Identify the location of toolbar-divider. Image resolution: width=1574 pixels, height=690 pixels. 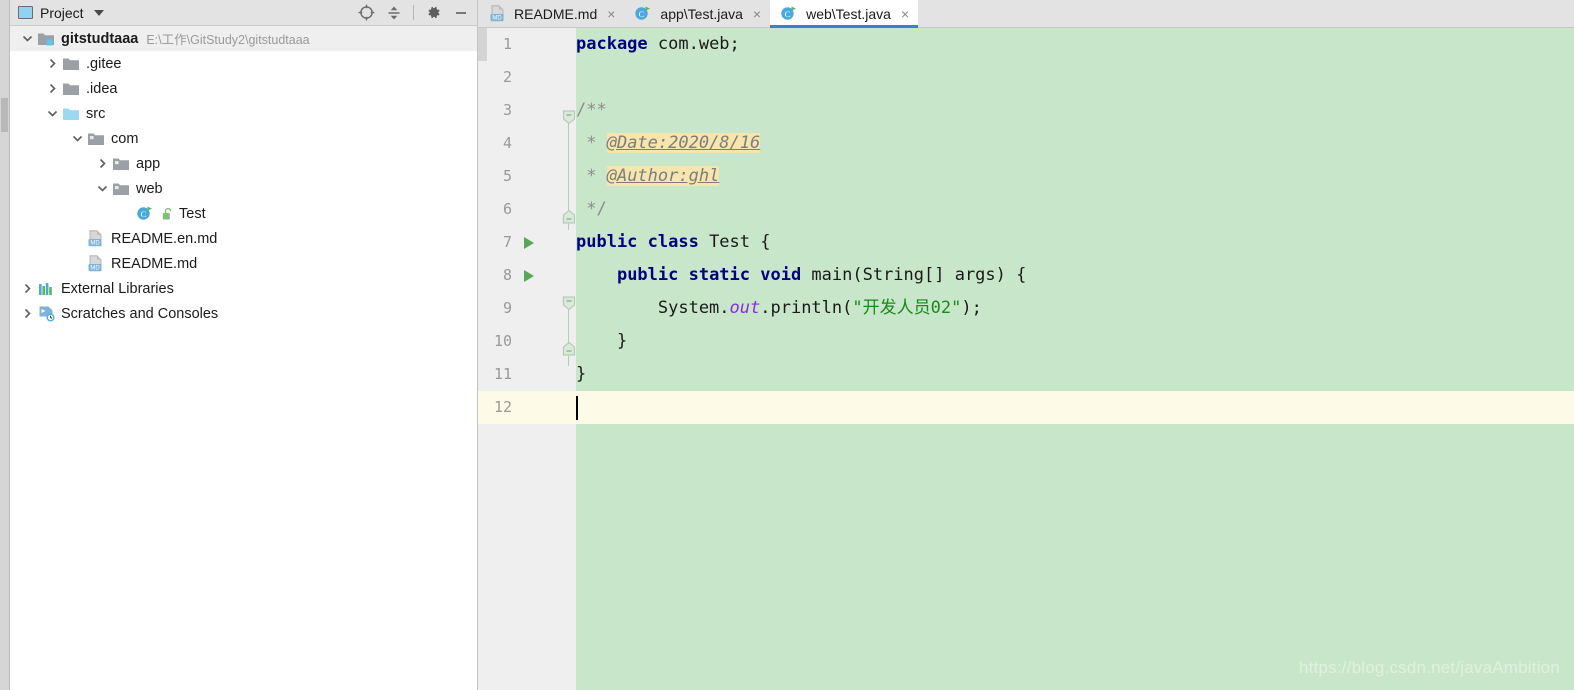
(413, 12).